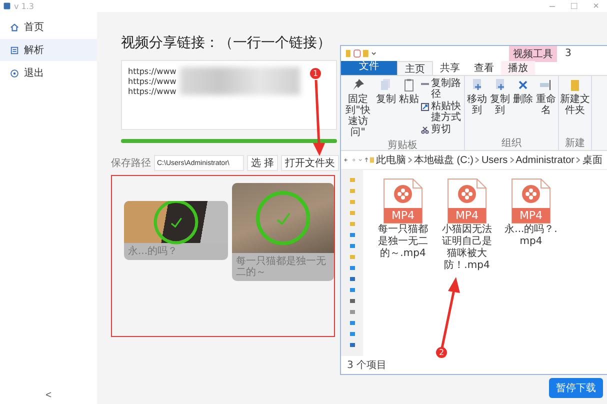 Image resolution: width=607 pixels, height=404 pixels. What do you see at coordinates (500, 97) in the screenshot?
I see `ribbon-button: 复制到` at bounding box center [500, 97].